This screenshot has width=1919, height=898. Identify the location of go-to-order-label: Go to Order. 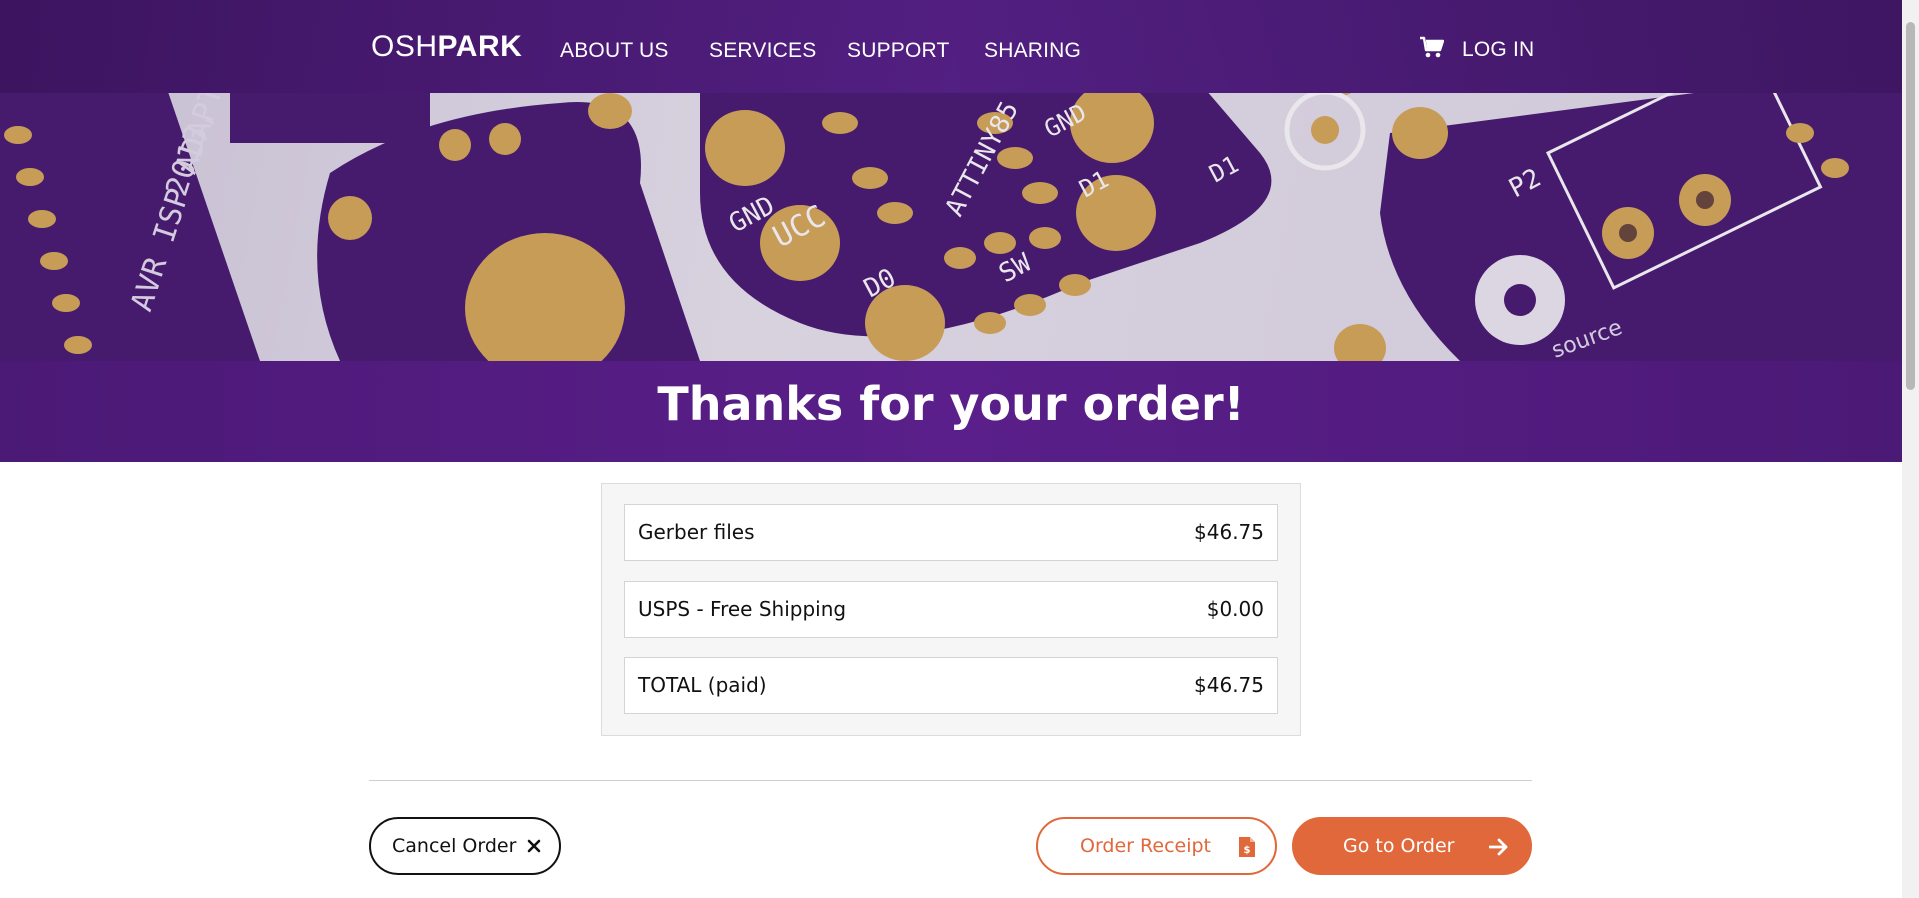
(1399, 846).